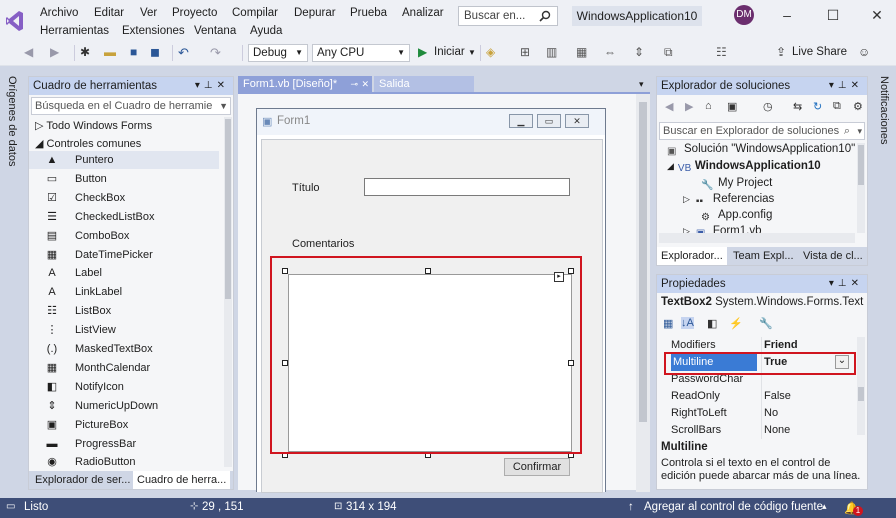  Describe the element at coordinates (728, 200) in the screenshot. I see `tree-references: ▷ ▪▪ Referencias` at that location.